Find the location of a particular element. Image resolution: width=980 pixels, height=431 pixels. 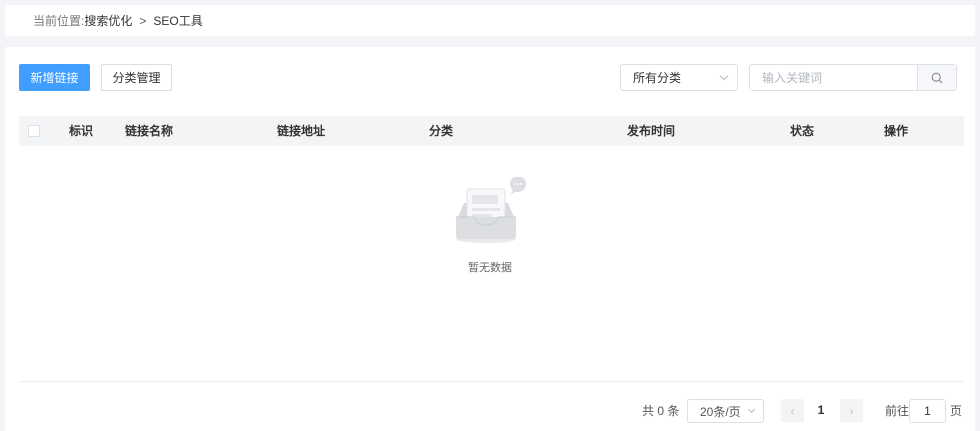

column-header-link-url: 链接地址 is located at coordinates (301, 131).